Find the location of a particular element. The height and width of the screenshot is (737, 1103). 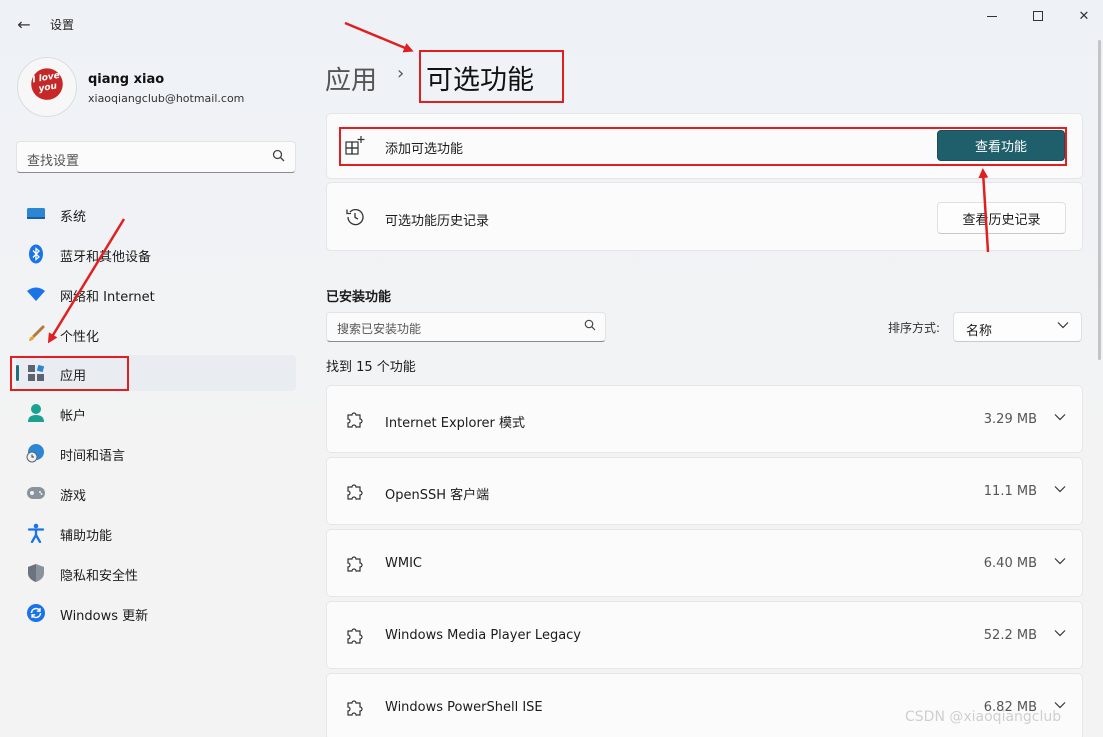

installed-search-placeholder: 搜索已安装功能 is located at coordinates (379, 329).